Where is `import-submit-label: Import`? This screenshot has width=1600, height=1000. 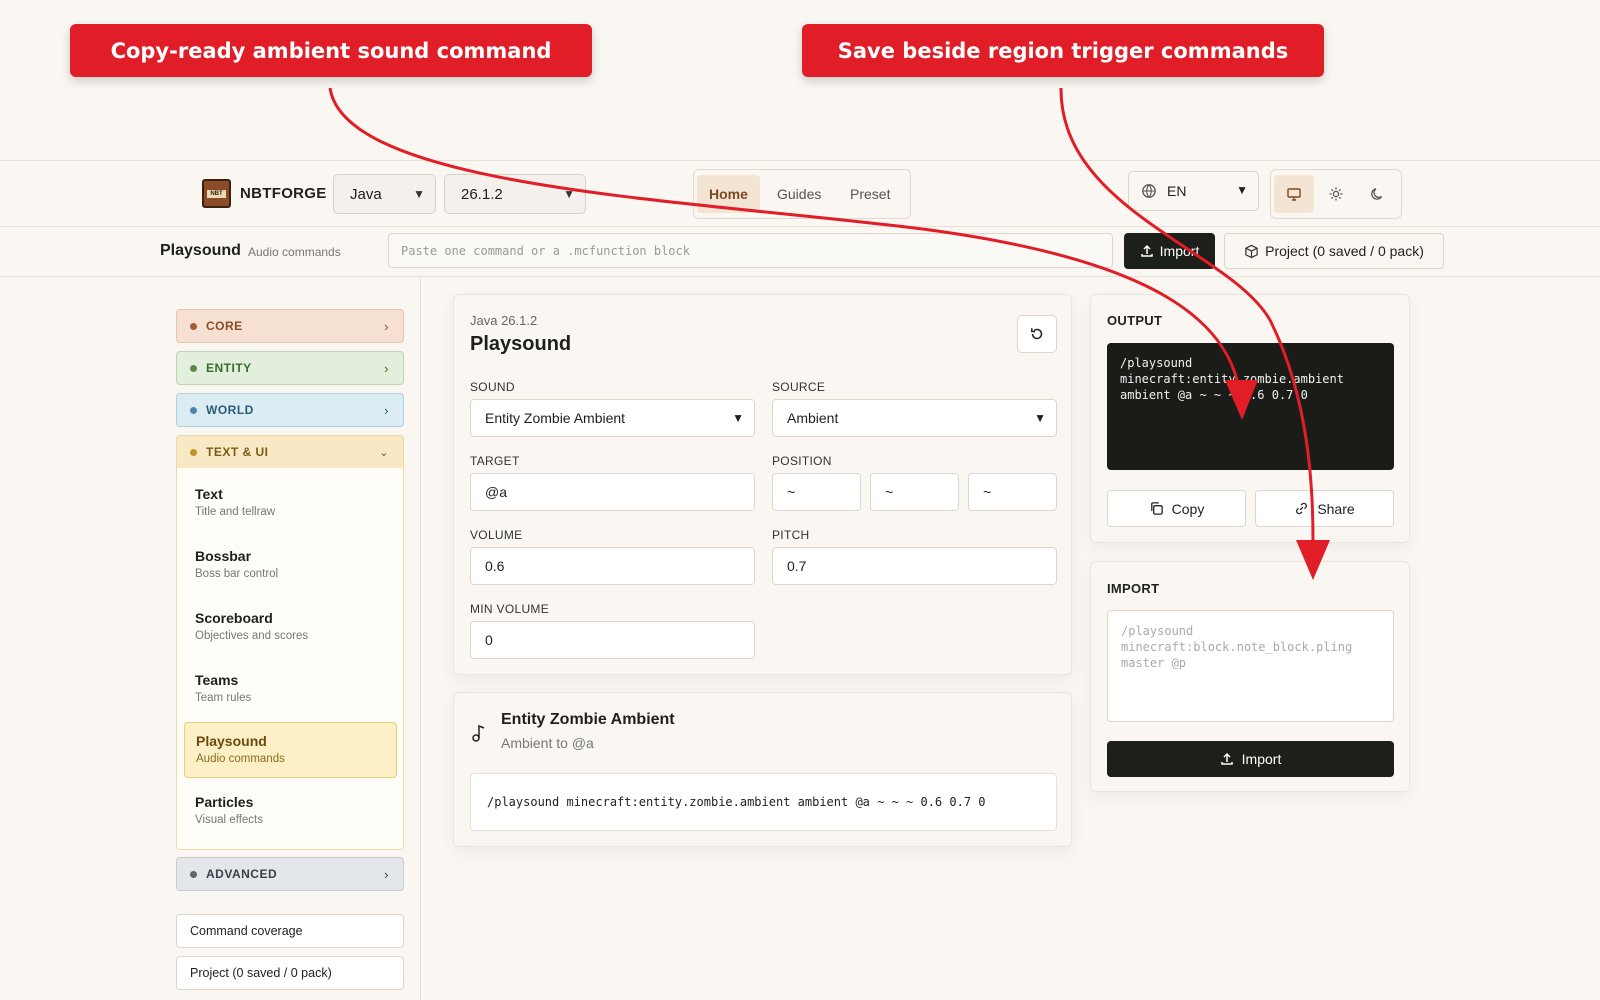
import-submit-label: Import is located at coordinates (1261, 759).